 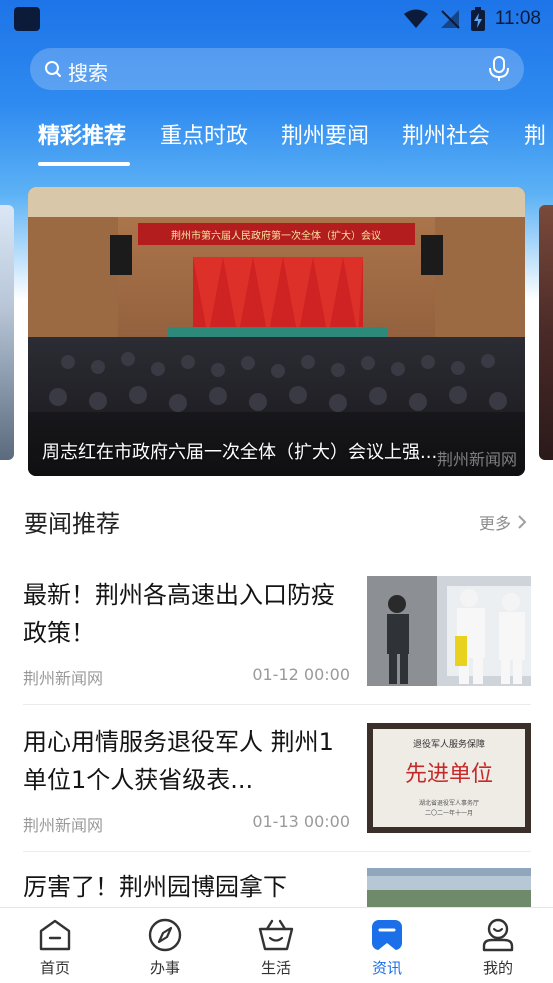 What do you see at coordinates (499, 69) in the screenshot?
I see `microphone-icon` at bounding box center [499, 69].